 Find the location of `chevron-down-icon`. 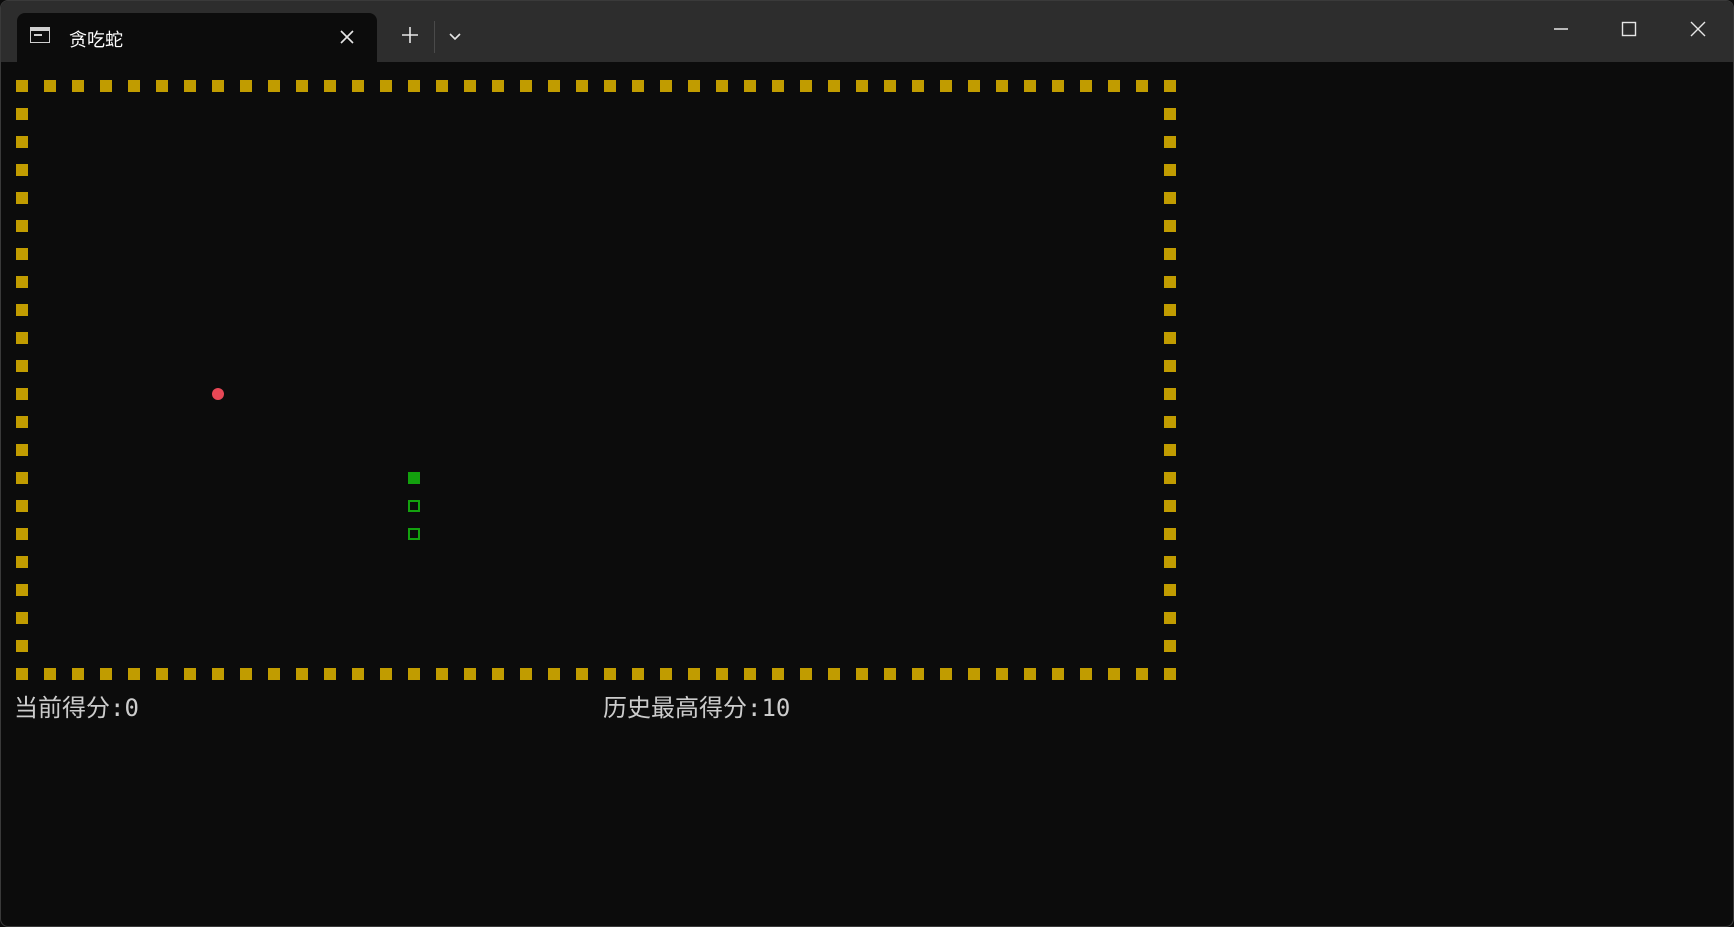

chevron-down-icon is located at coordinates (455, 37).